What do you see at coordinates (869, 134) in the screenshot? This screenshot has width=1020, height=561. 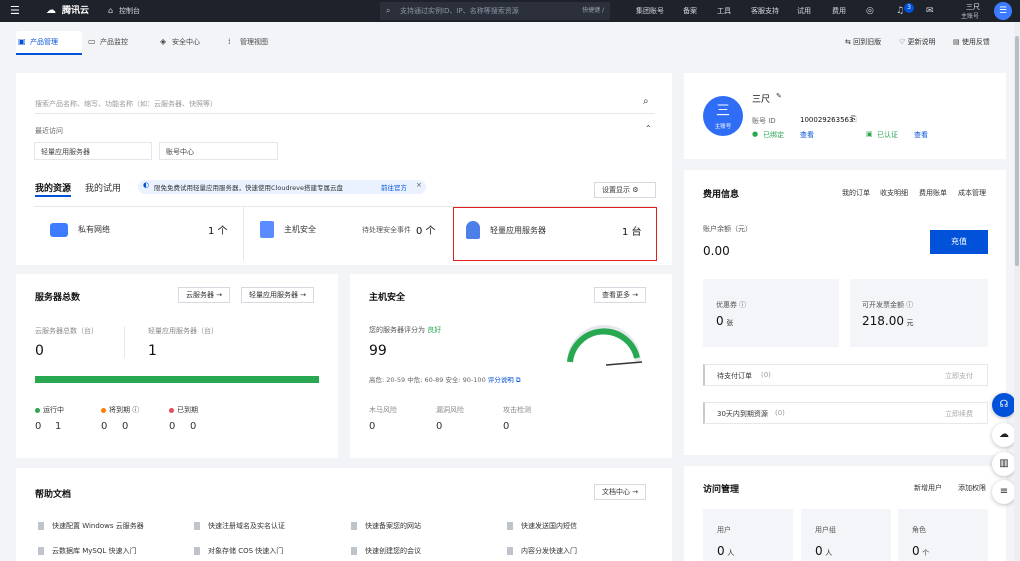 I see `id-card-icon: ▣` at bounding box center [869, 134].